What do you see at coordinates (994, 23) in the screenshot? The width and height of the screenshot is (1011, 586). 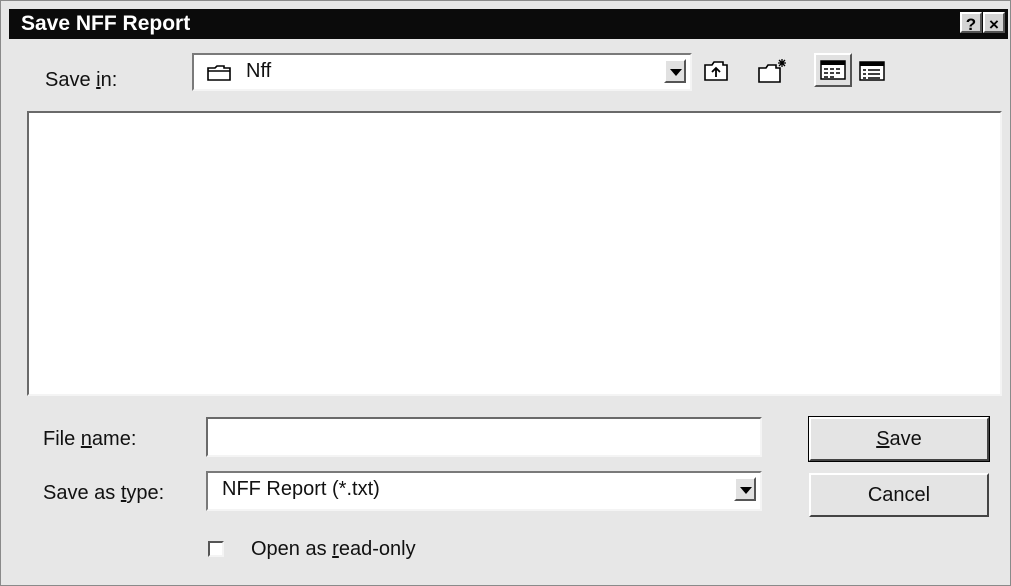 I see `close-button: ×` at bounding box center [994, 23].